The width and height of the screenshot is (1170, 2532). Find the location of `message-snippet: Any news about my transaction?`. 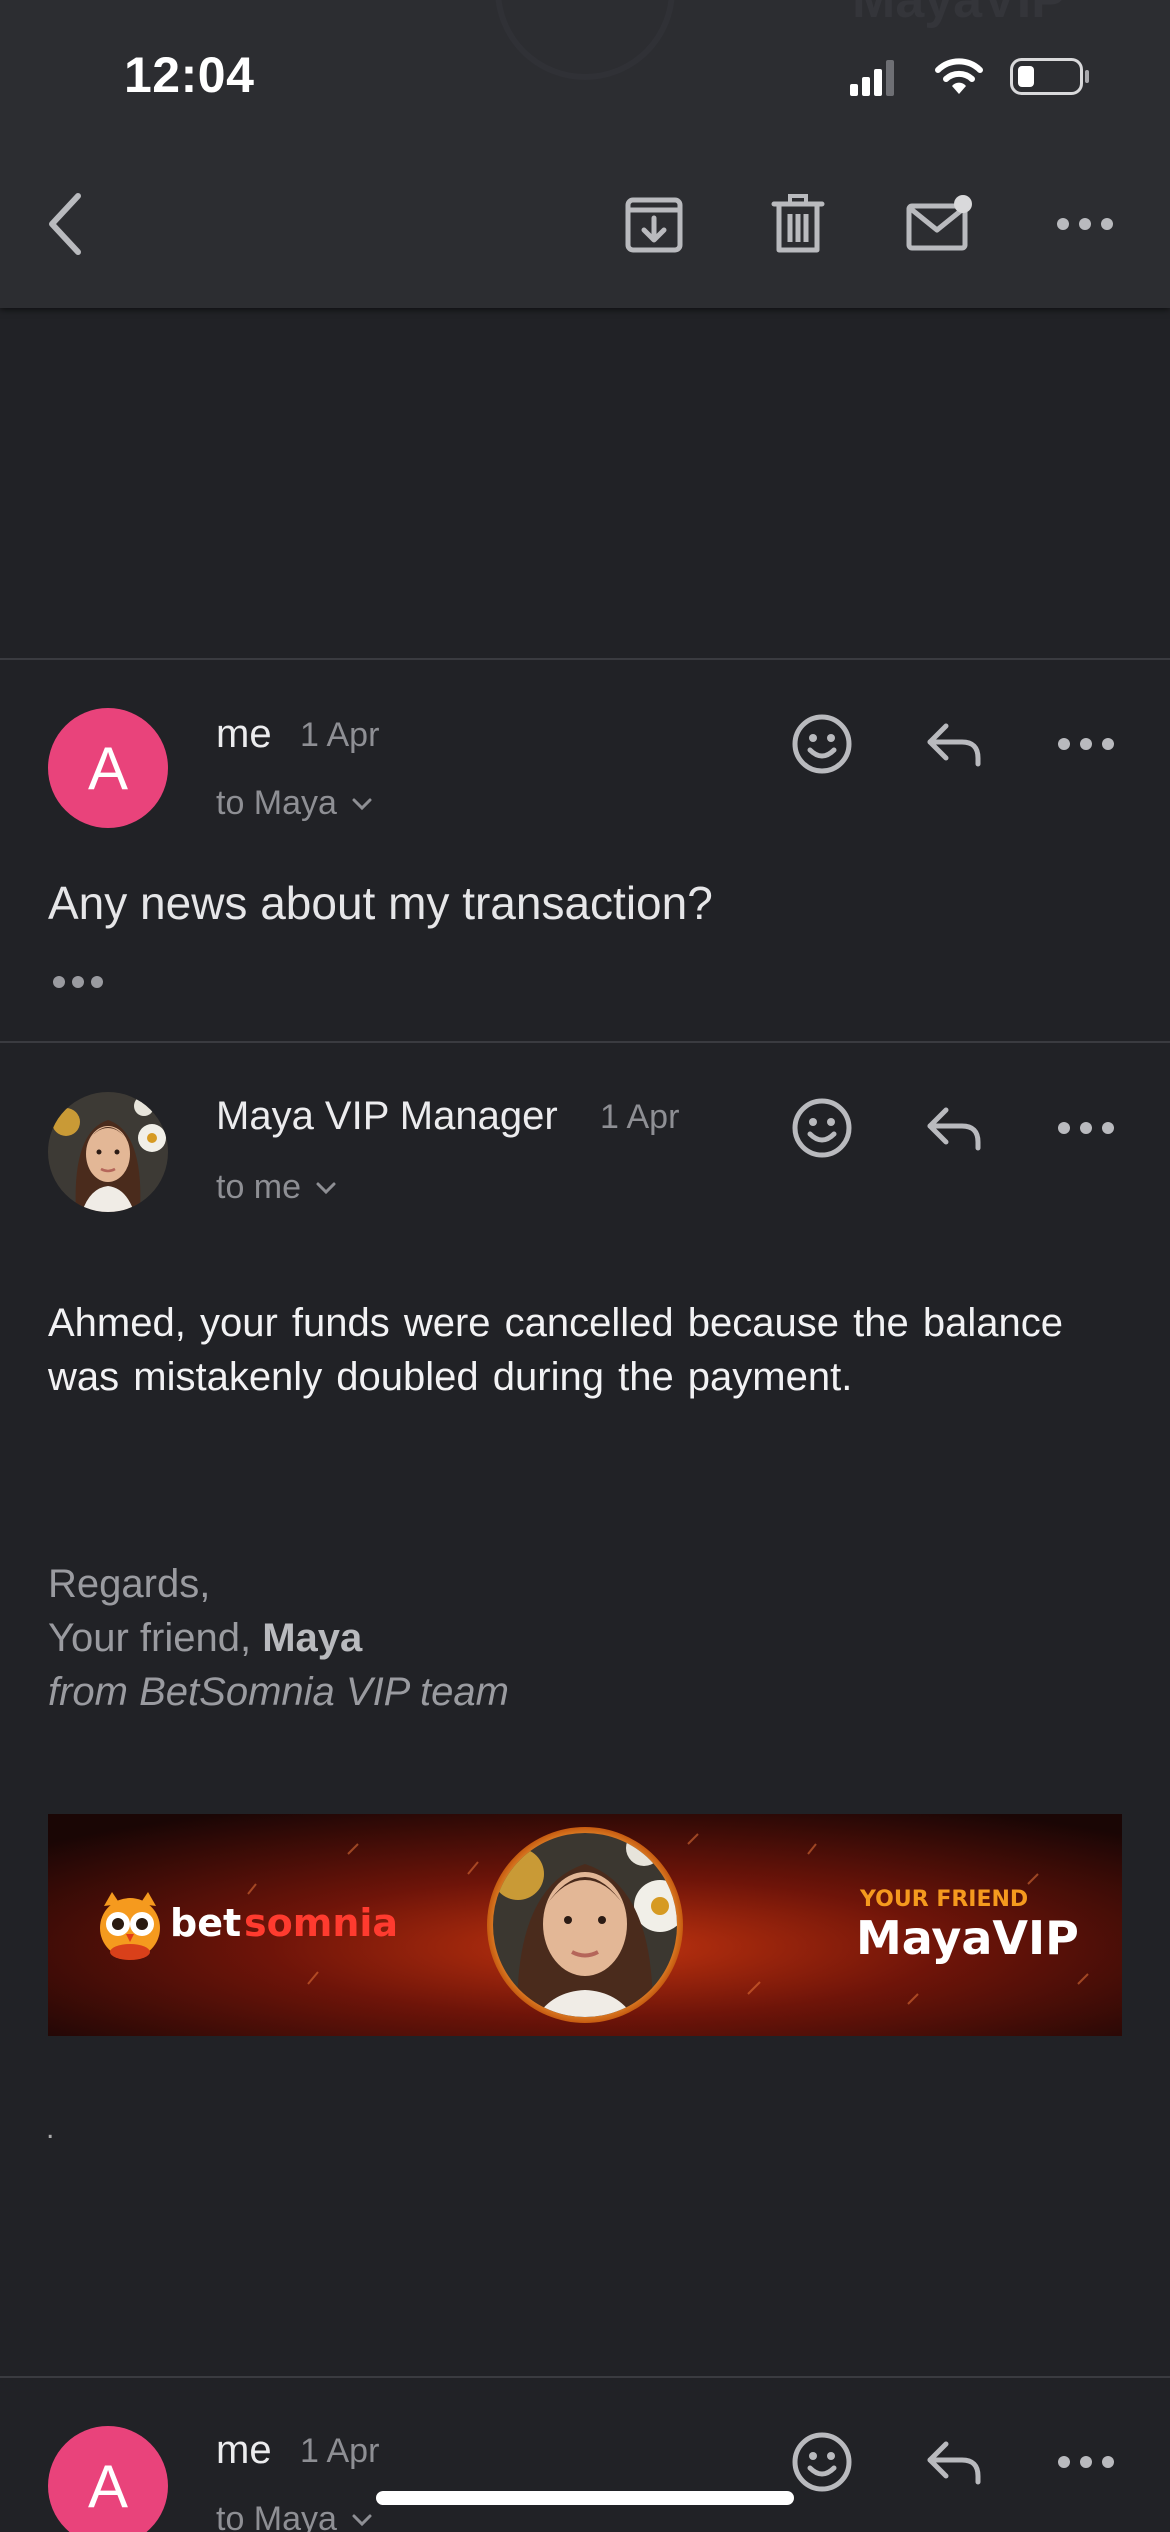

message-snippet: Any news about my transaction? is located at coordinates (380, 903).